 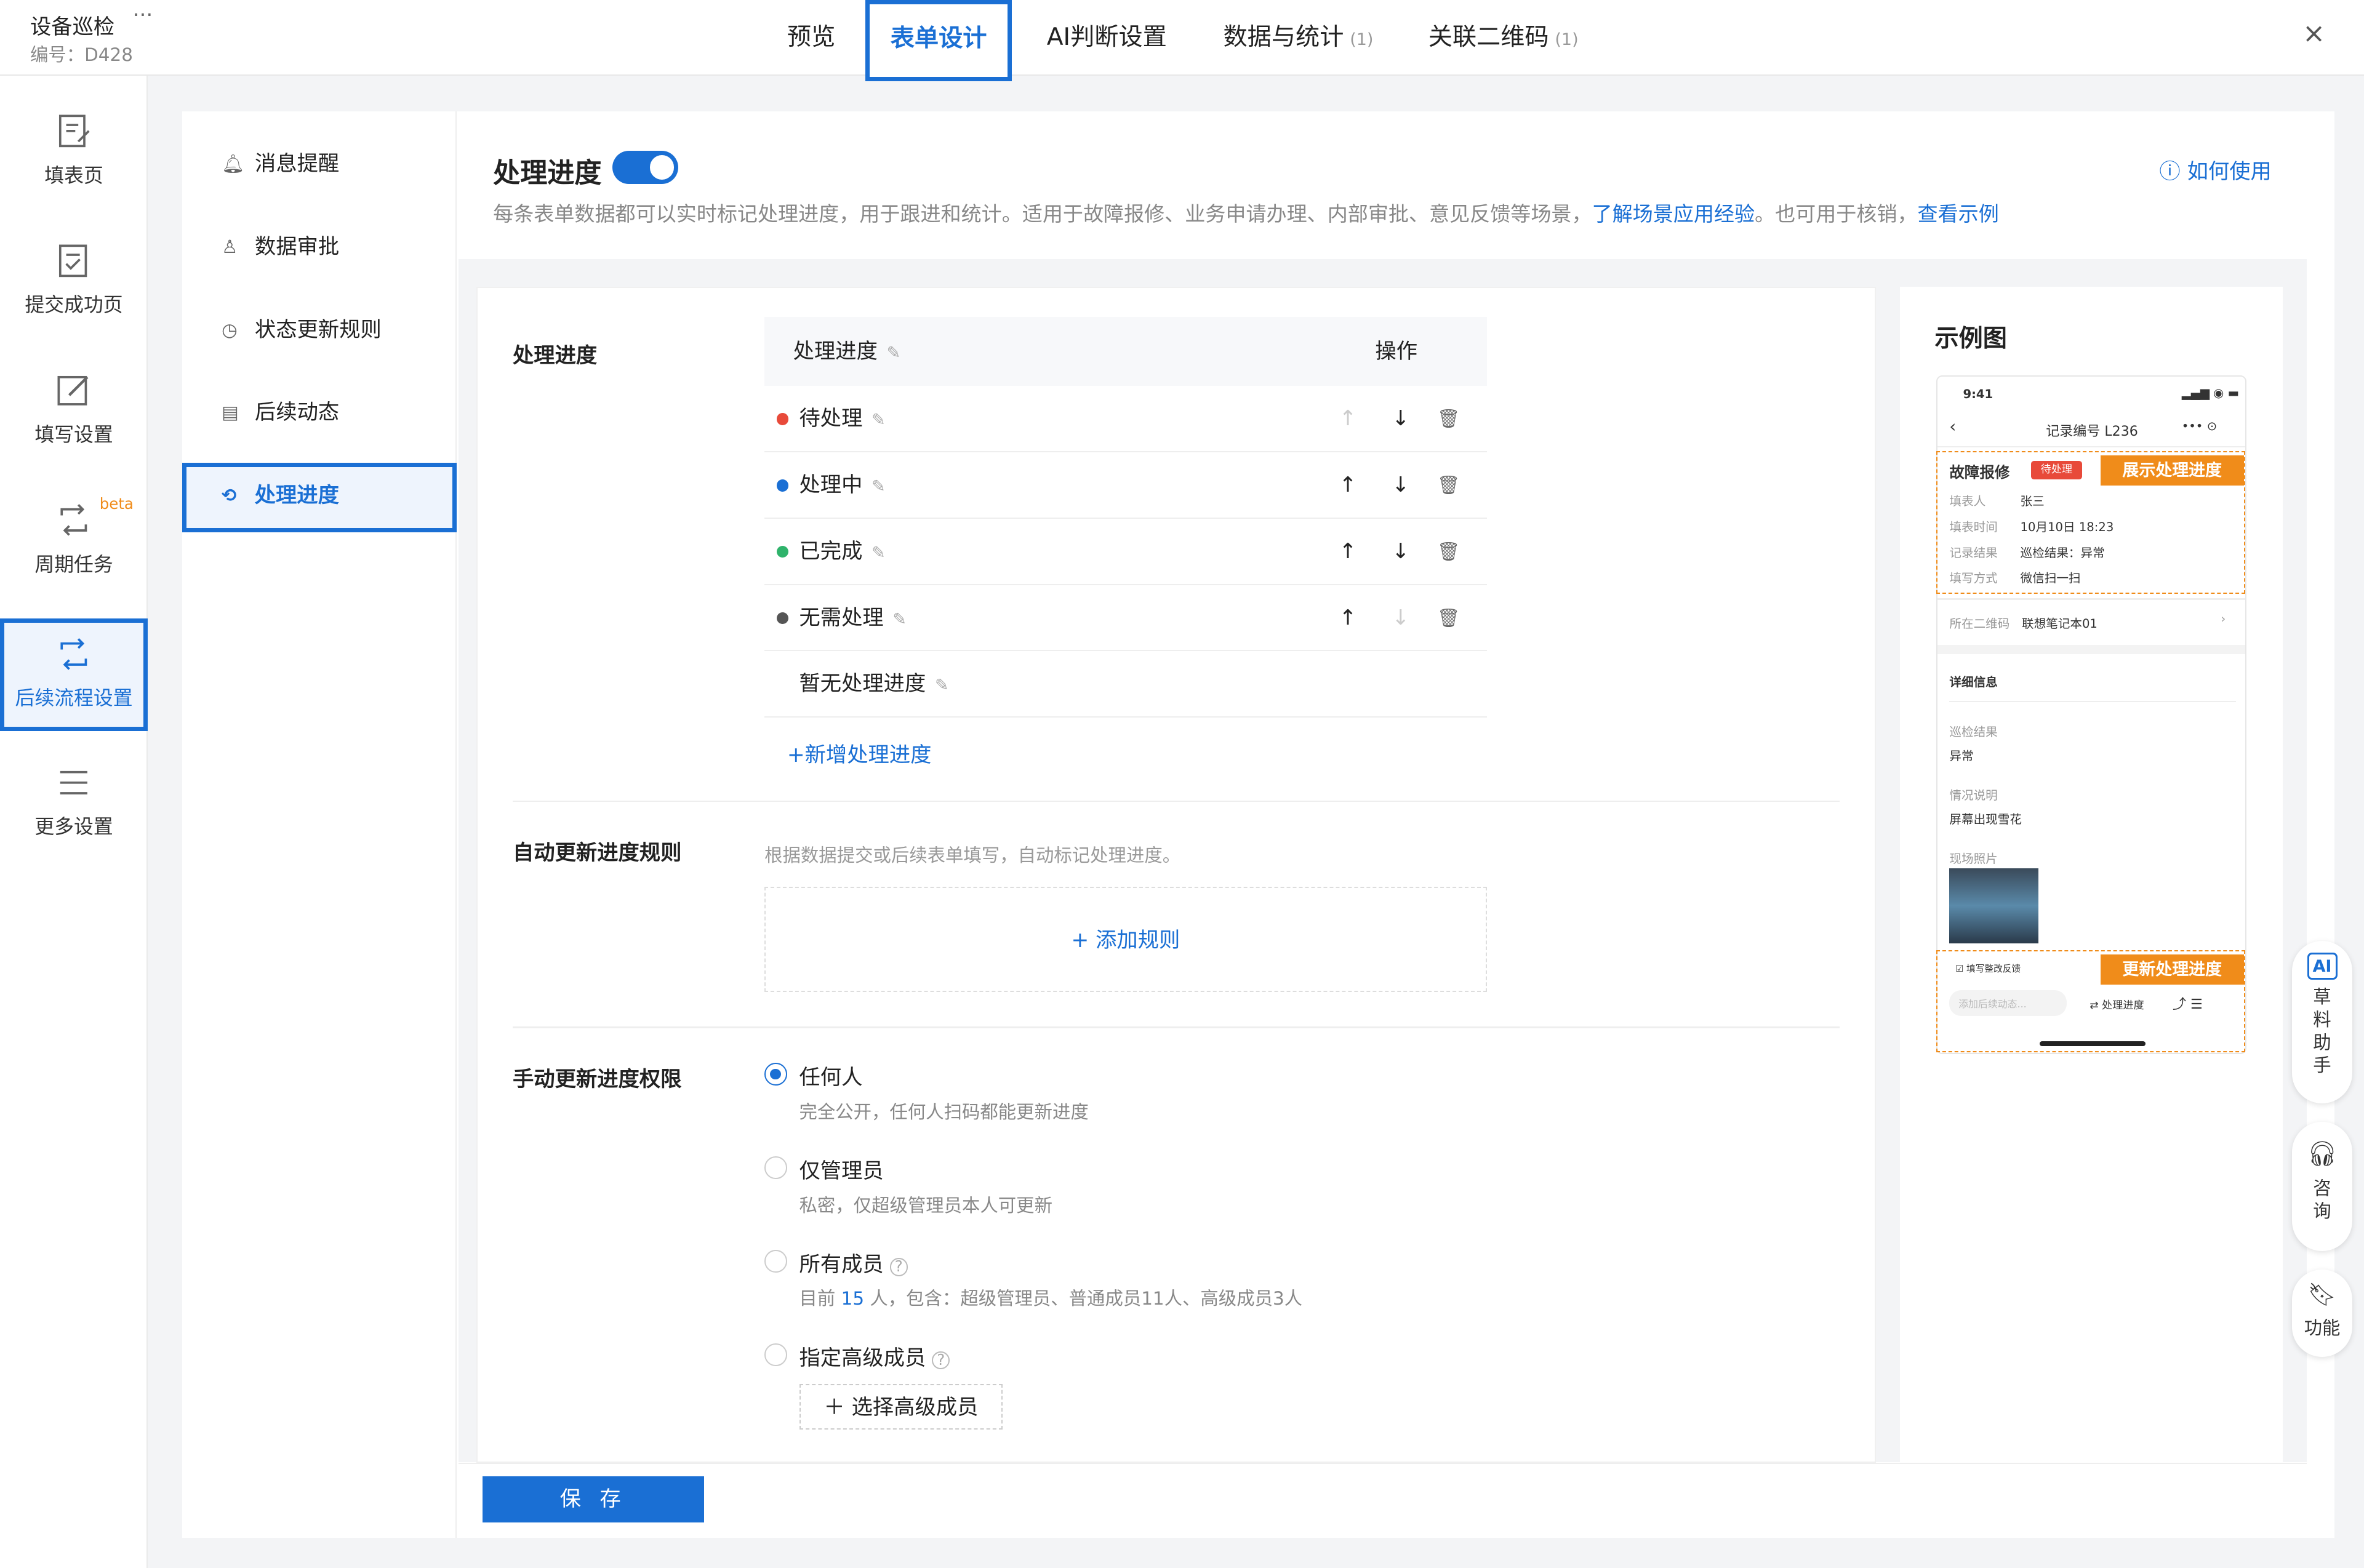 I want to click on tab-data-stats: 数据与统计(1), so click(x=1299, y=38).